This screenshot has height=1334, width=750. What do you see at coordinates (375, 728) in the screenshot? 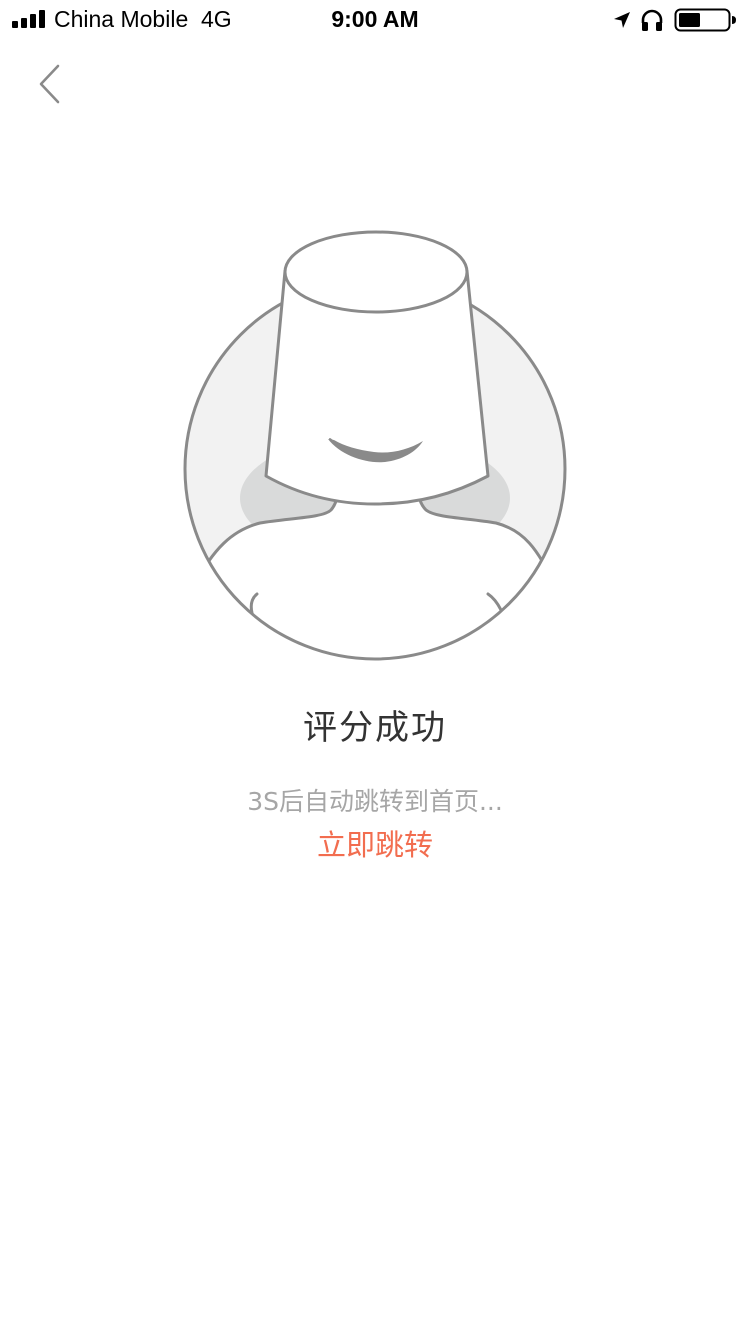
I see `success-title: 评分成功` at bounding box center [375, 728].